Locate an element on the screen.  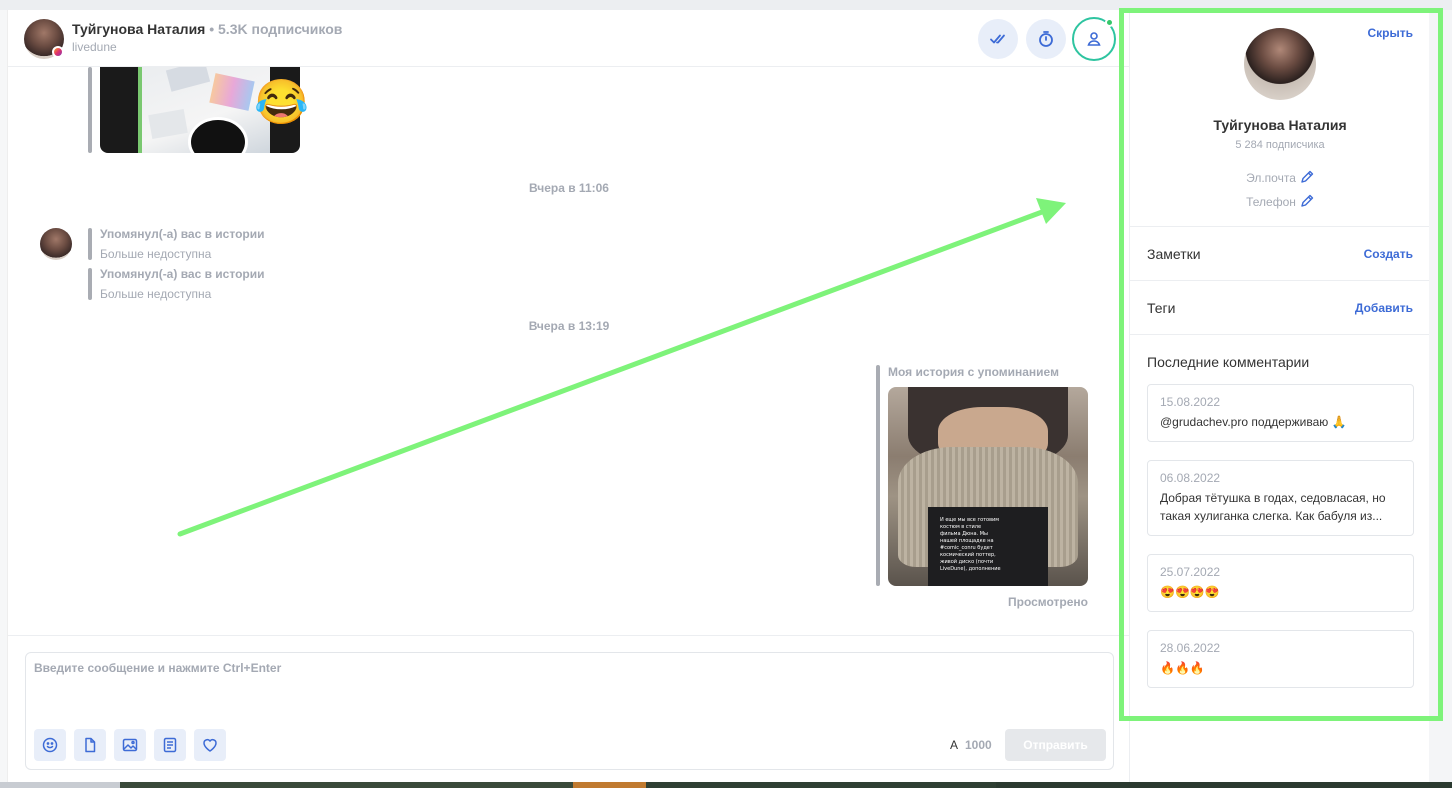
double-check-icon is located at coordinates (997, 39).